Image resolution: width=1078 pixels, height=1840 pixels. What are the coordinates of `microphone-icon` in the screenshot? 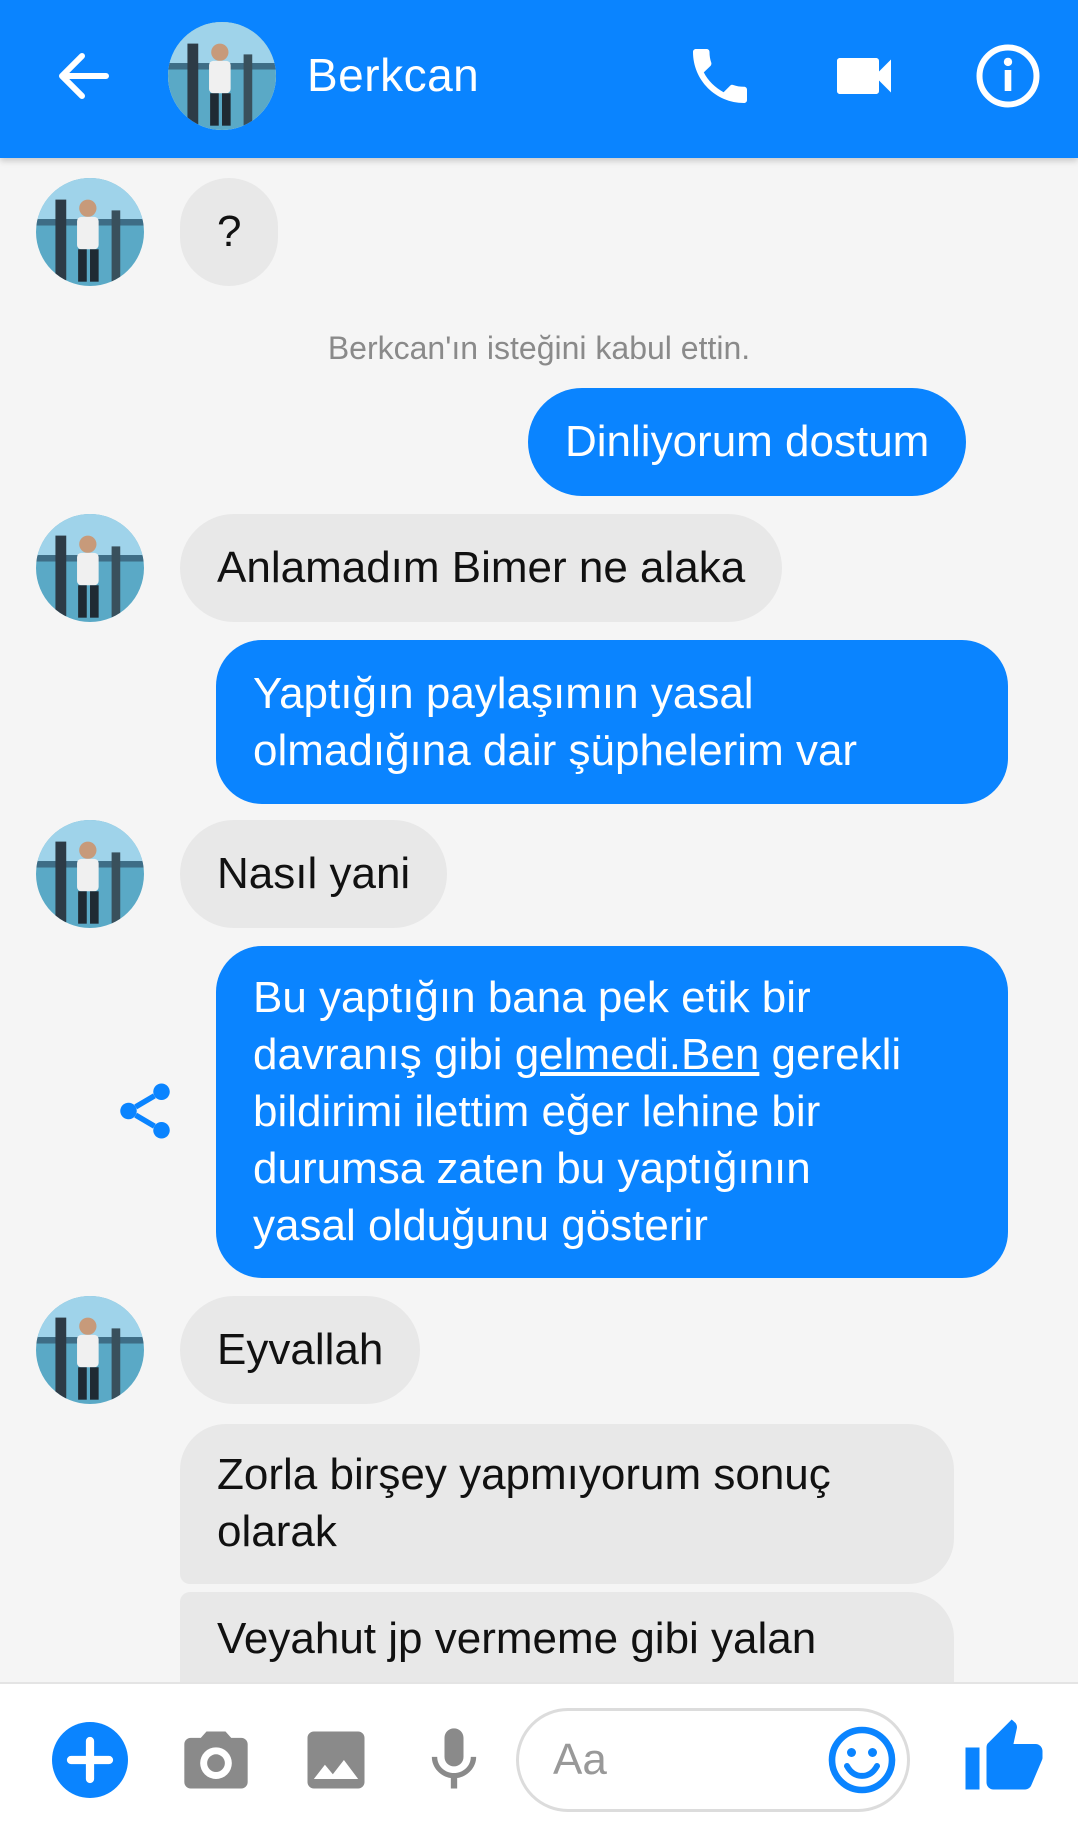 It's located at (454, 1760).